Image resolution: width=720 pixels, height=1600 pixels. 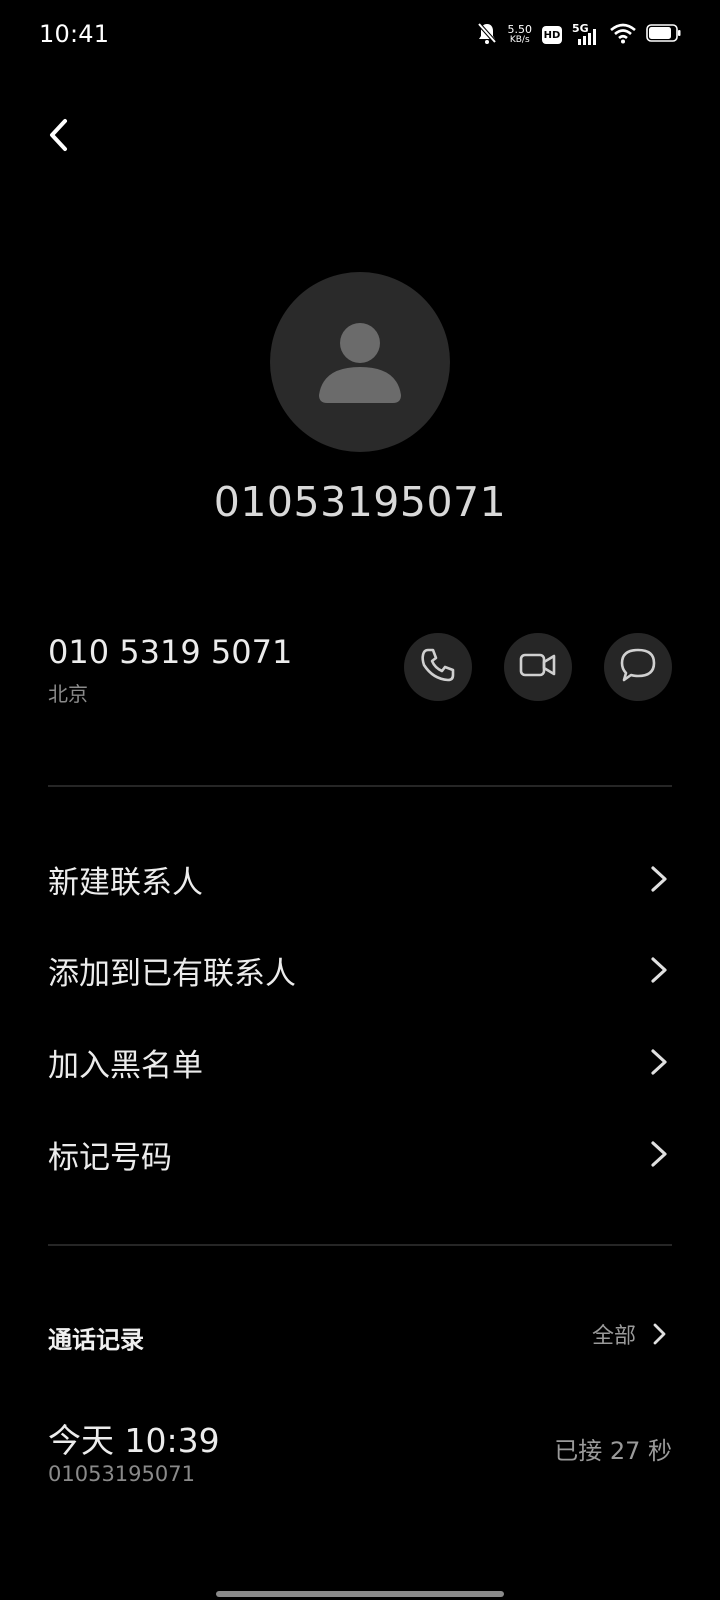 I want to click on video-call-button, so click(x=538, y=667).